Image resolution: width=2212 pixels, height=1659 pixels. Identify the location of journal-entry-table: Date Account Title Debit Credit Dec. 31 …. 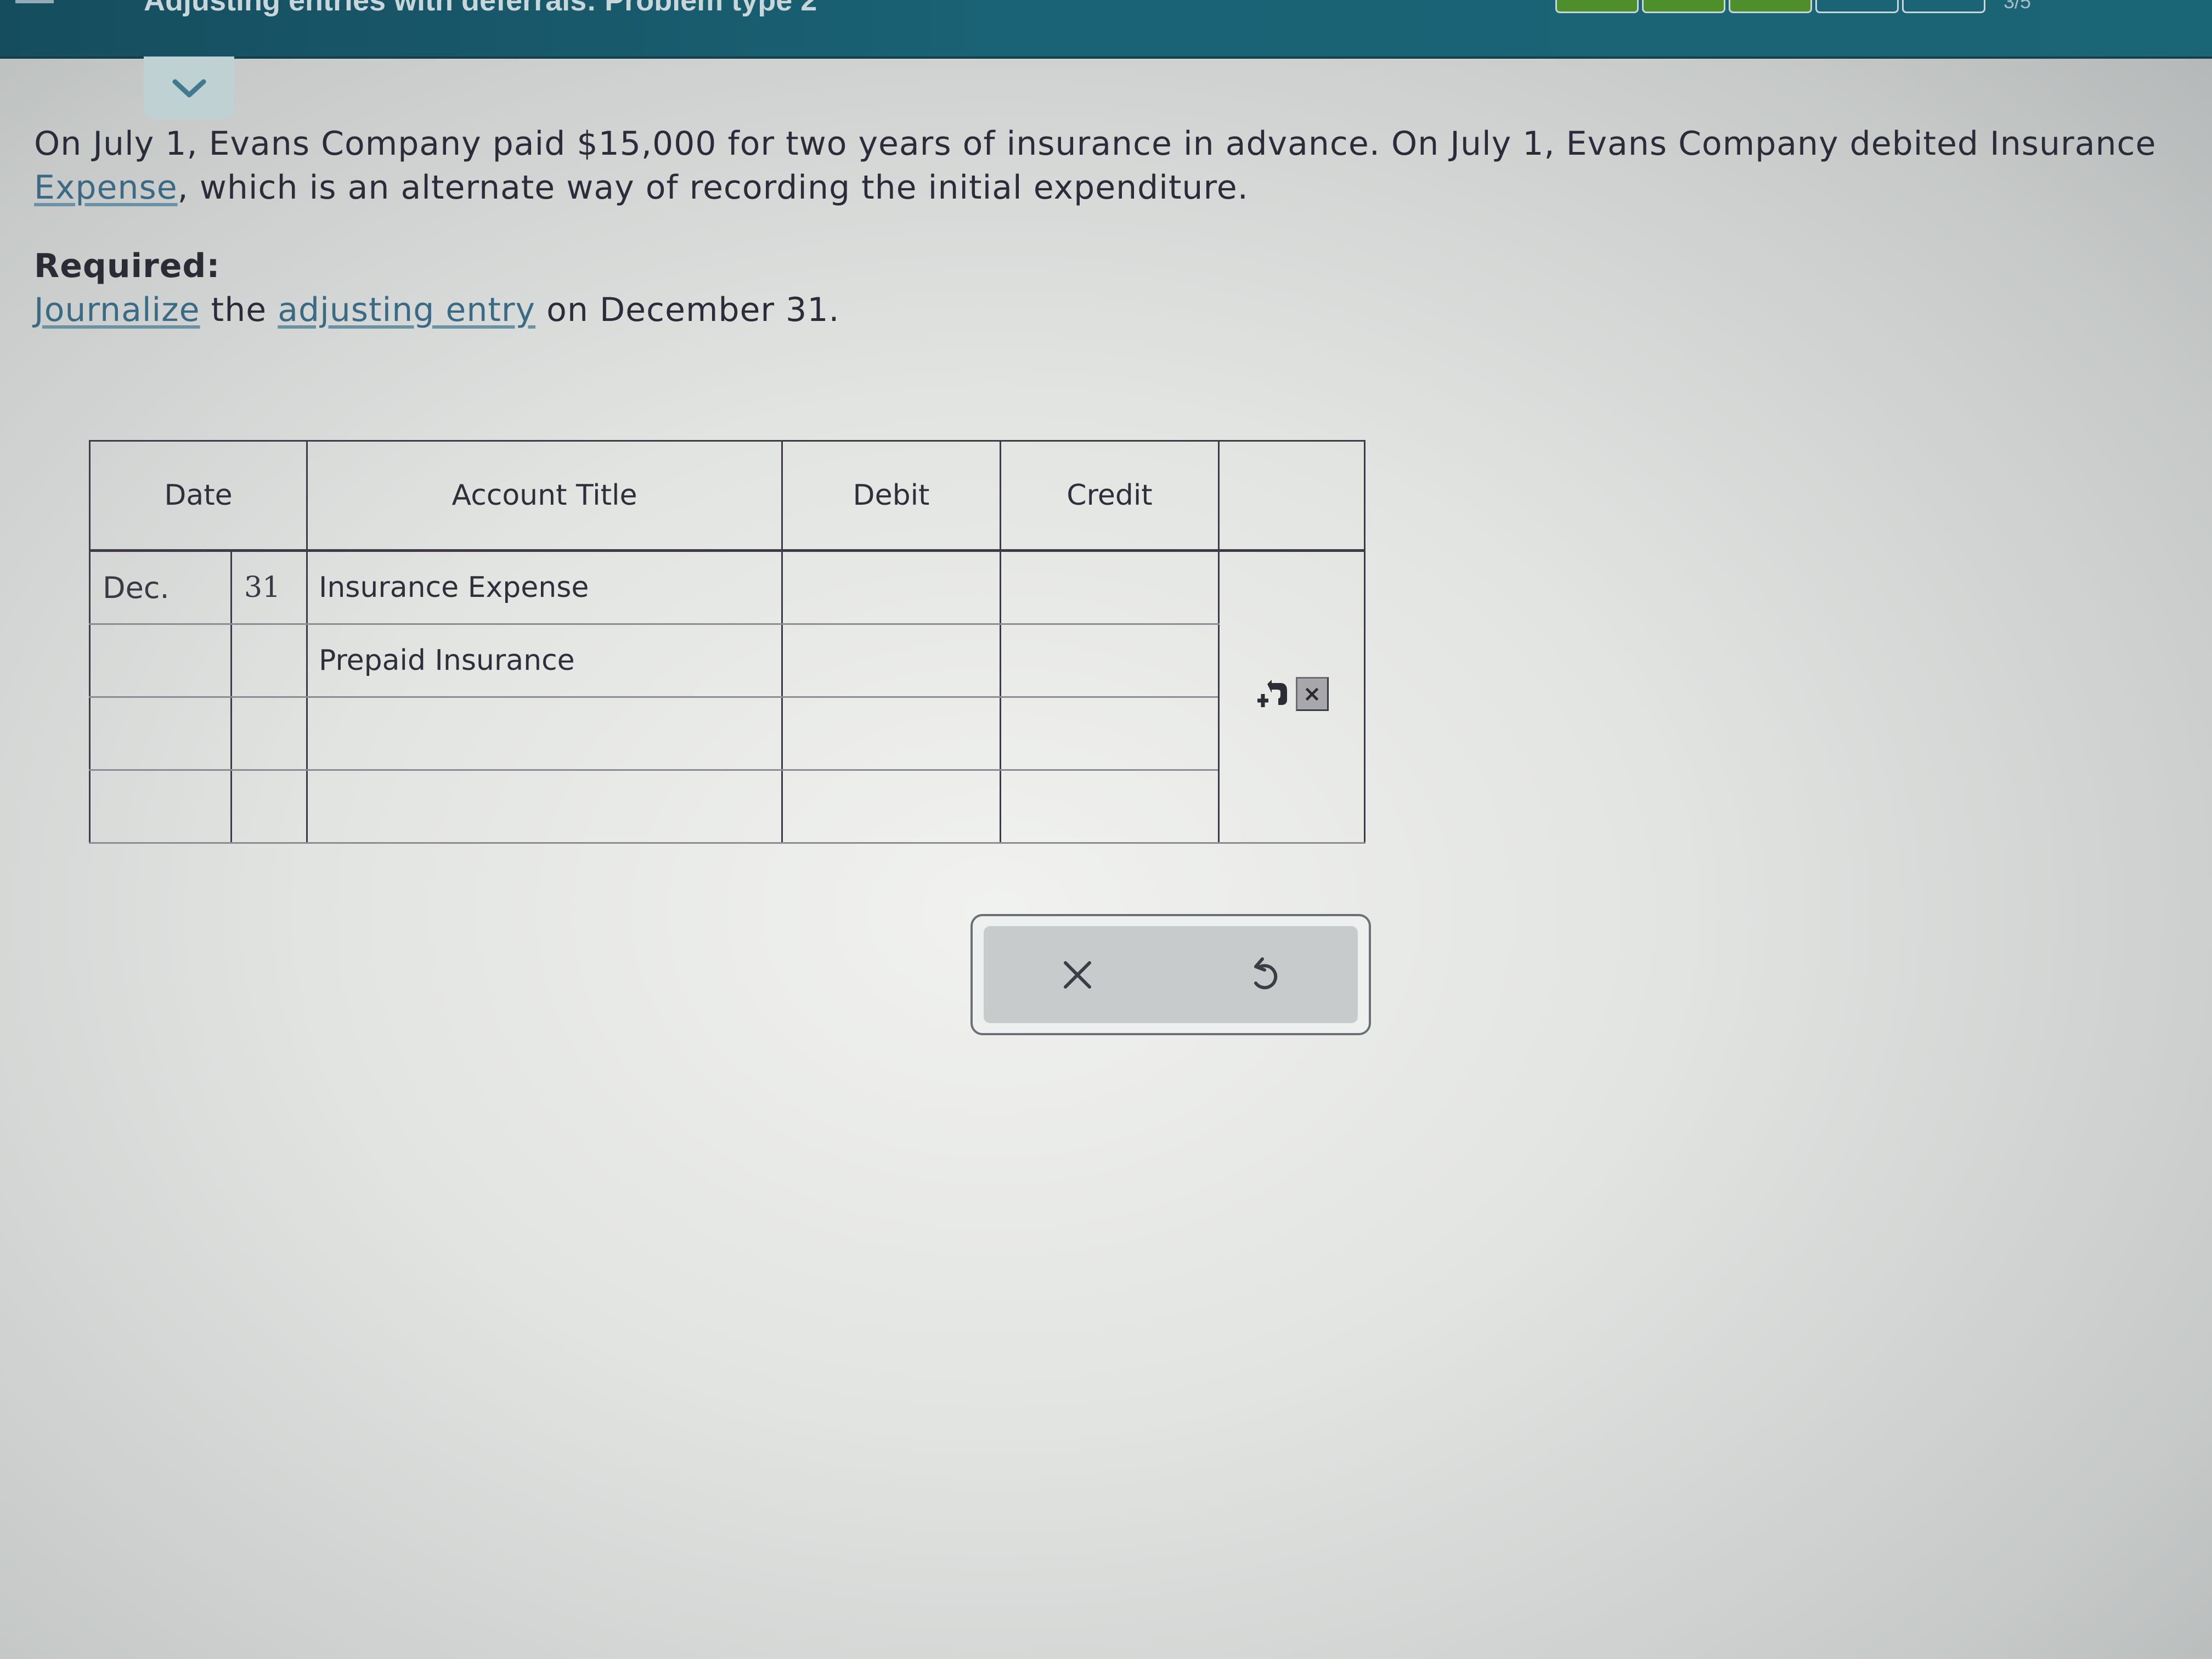
(727, 642).